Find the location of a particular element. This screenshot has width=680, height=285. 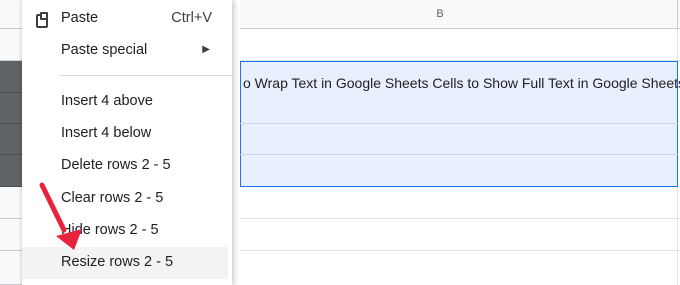

insert-below-menu-item: Insert 4 below is located at coordinates (125, 134).